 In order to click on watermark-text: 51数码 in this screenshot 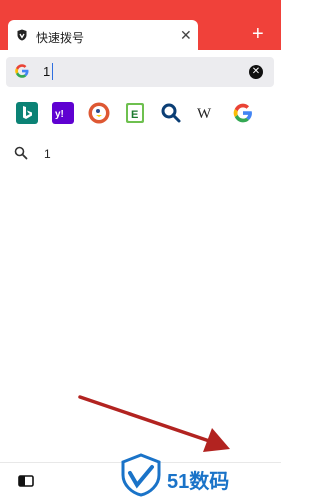, I will do `click(198, 482)`.